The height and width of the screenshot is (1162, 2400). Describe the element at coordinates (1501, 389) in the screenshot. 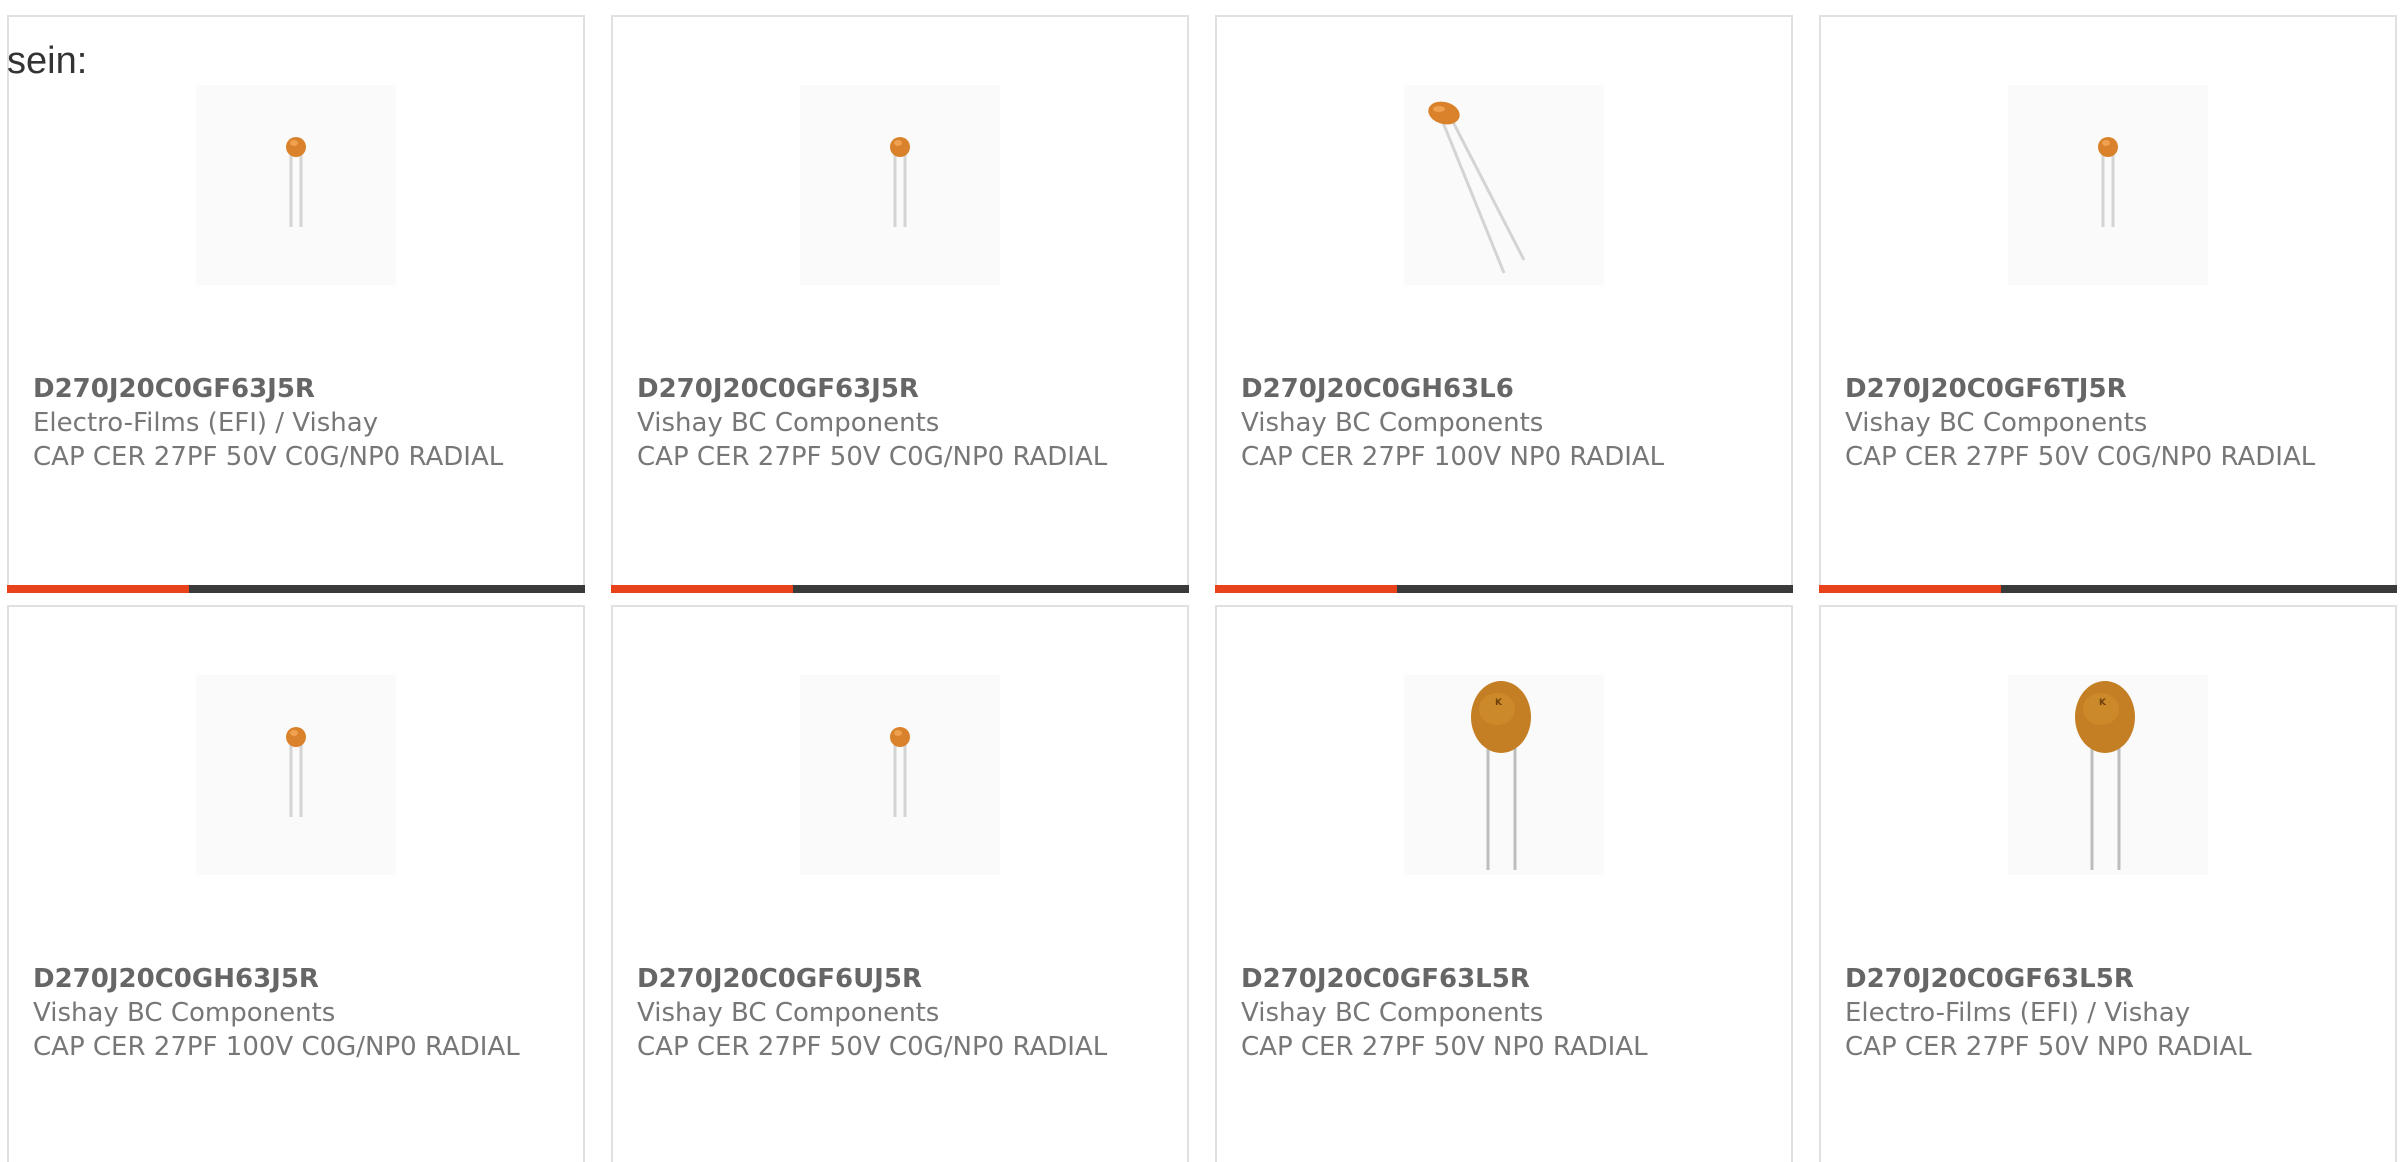

I see `part-number-link: D270J20C0GH63L6` at that location.